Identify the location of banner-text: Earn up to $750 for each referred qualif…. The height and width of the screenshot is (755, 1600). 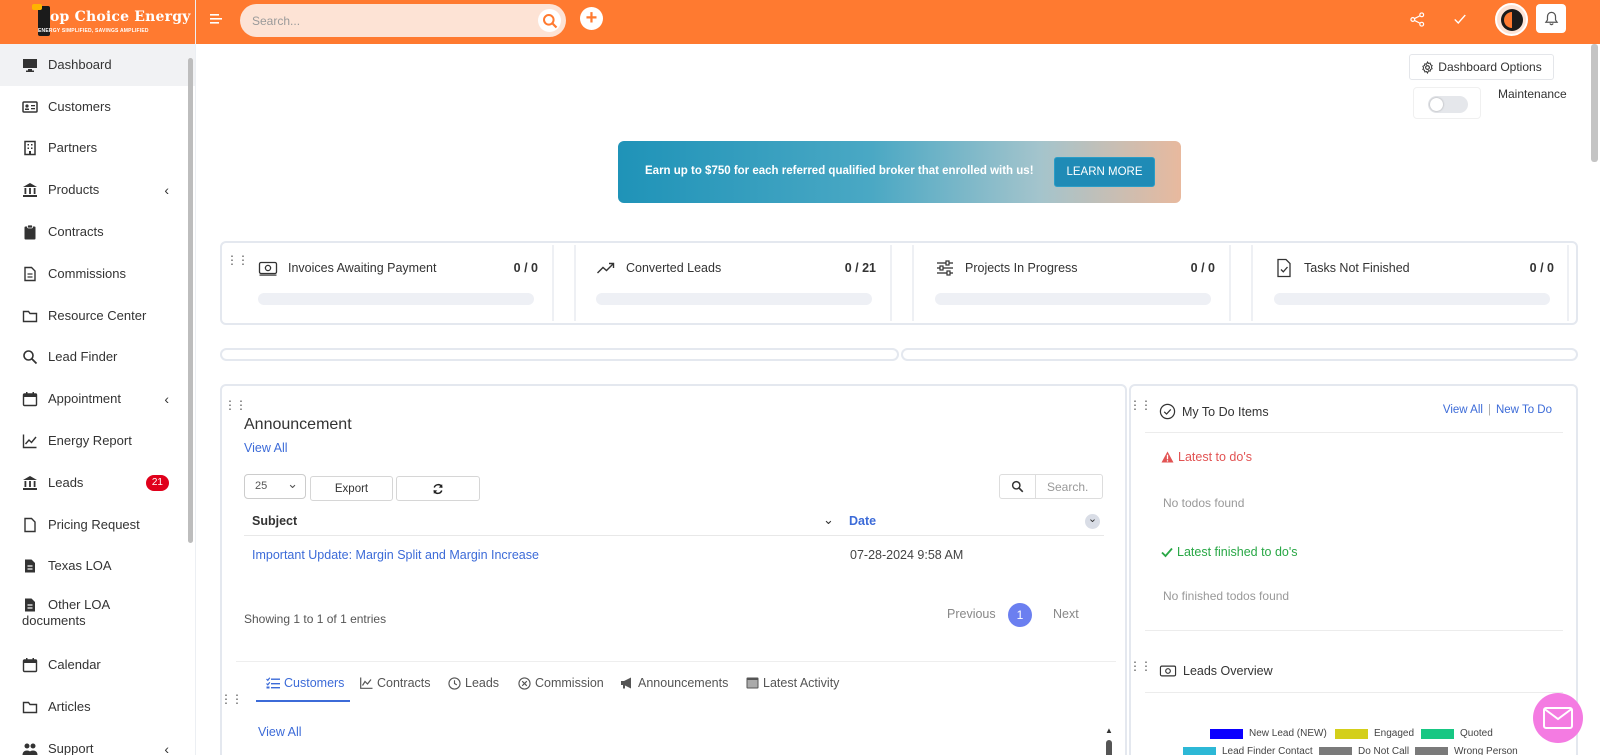
(839, 171).